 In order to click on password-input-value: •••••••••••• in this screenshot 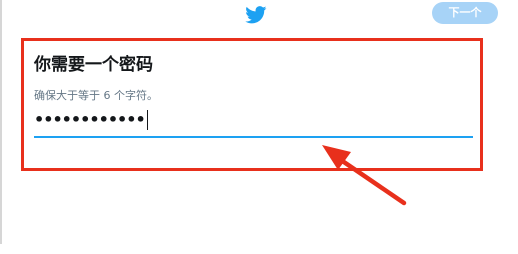, I will do `click(91, 120)`.